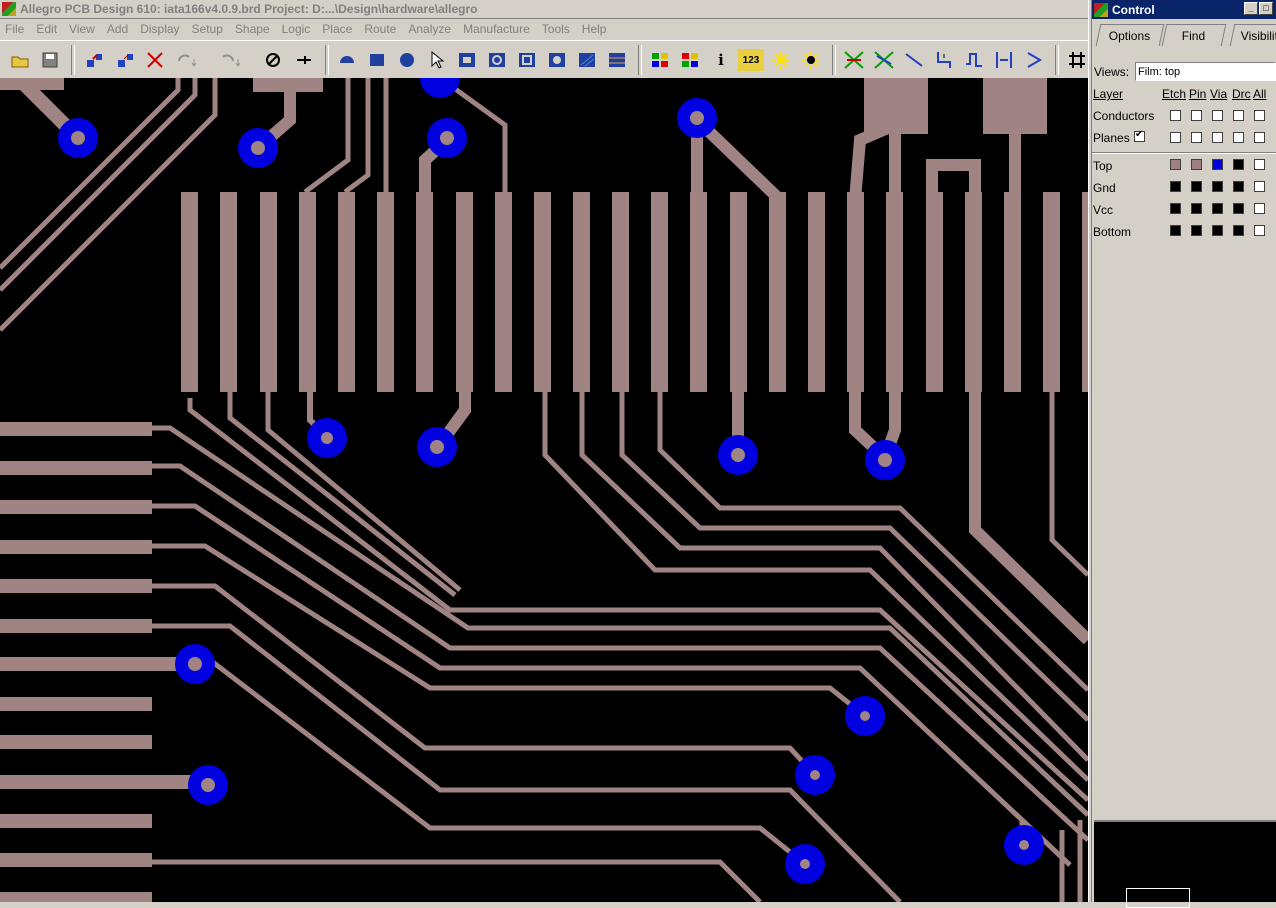  Describe the element at coordinates (20, 60) in the screenshot. I see `open-icon` at that location.